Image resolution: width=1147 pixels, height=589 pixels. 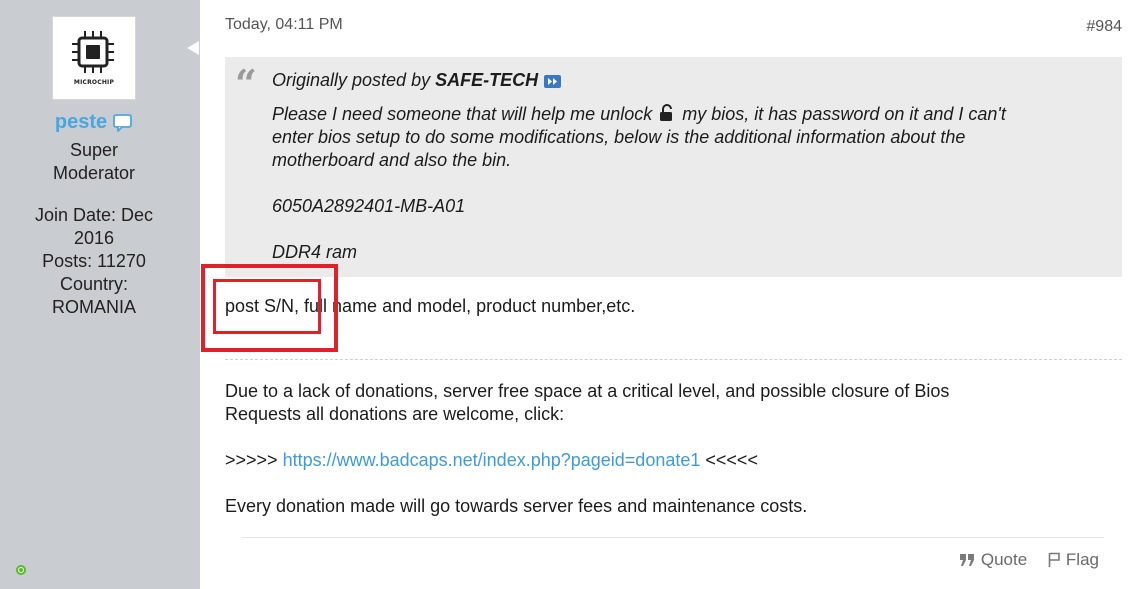 What do you see at coordinates (94, 238) in the screenshot?
I see `join-date-year: 2016` at bounding box center [94, 238].